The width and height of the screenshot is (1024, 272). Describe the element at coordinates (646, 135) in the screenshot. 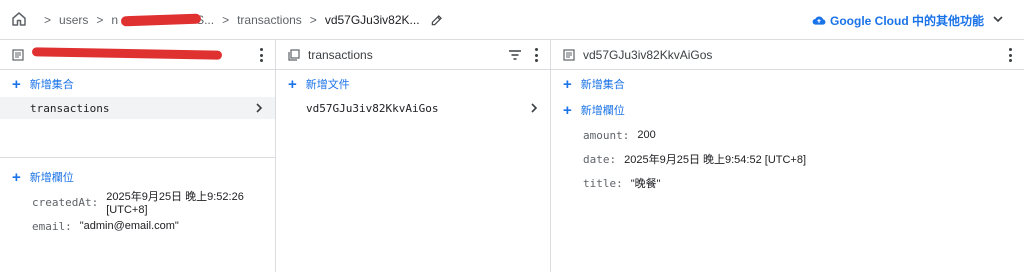

I see `field-value: 200` at that location.